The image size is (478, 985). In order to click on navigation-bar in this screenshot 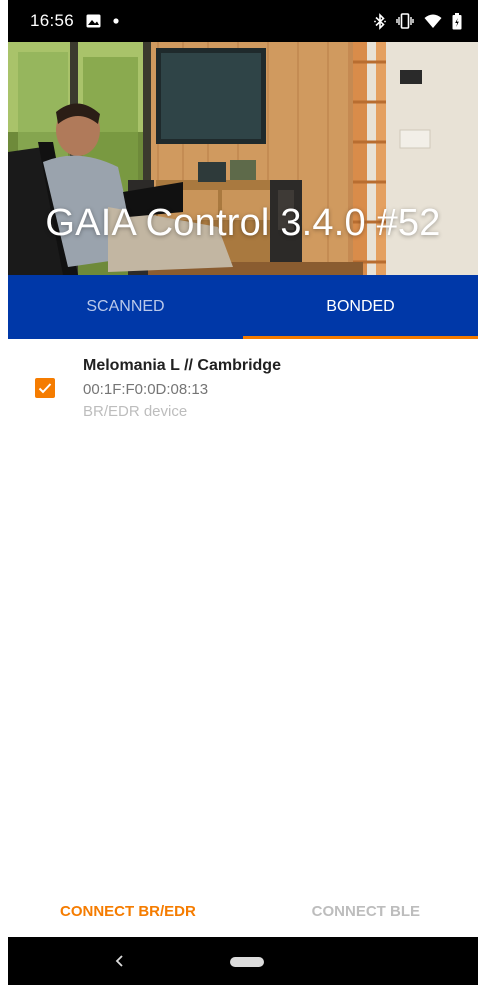, I will do `click(243, 961)`.